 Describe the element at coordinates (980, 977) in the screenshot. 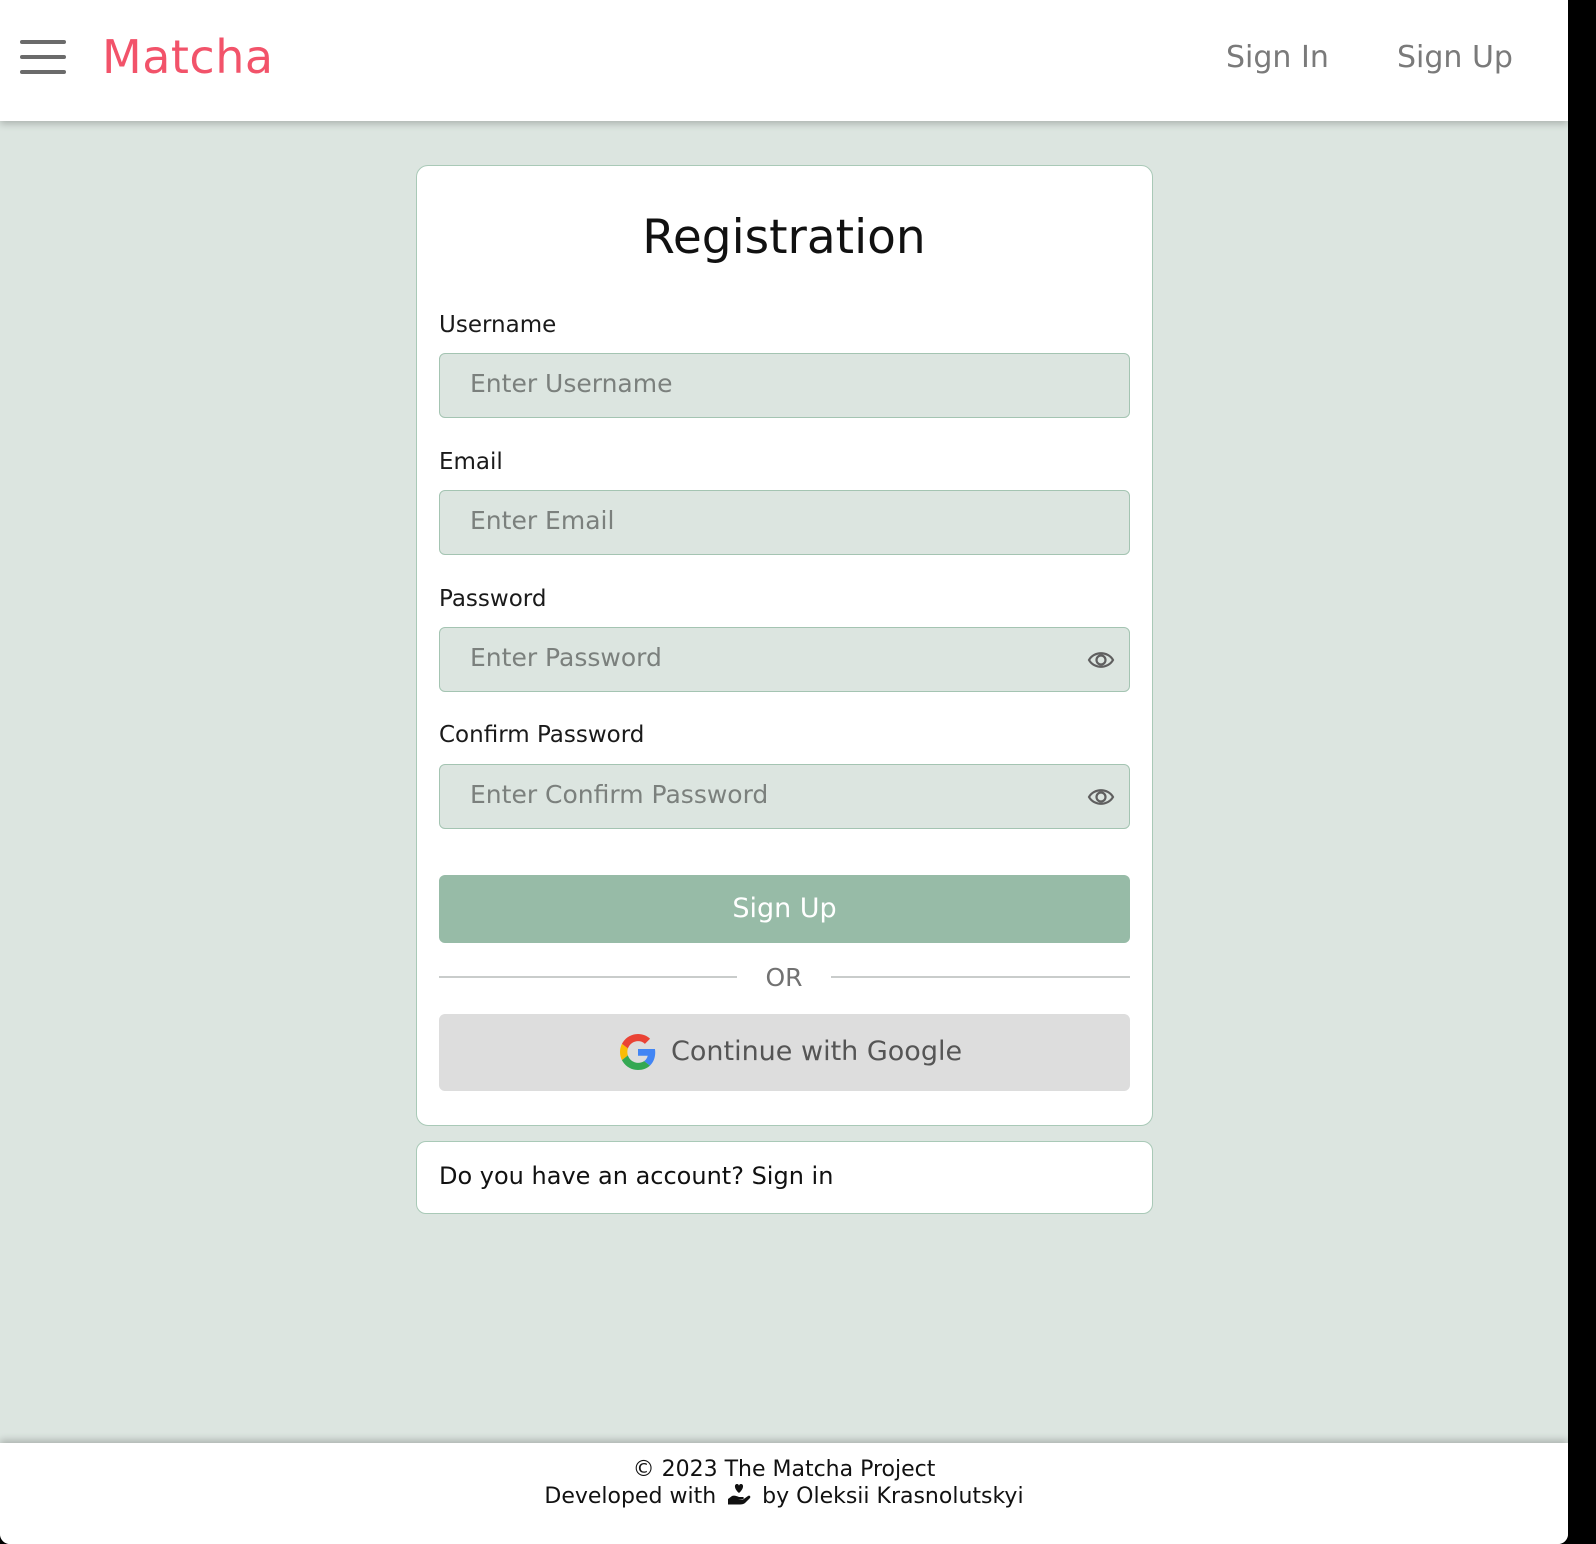

I see `divider-right` at that location.